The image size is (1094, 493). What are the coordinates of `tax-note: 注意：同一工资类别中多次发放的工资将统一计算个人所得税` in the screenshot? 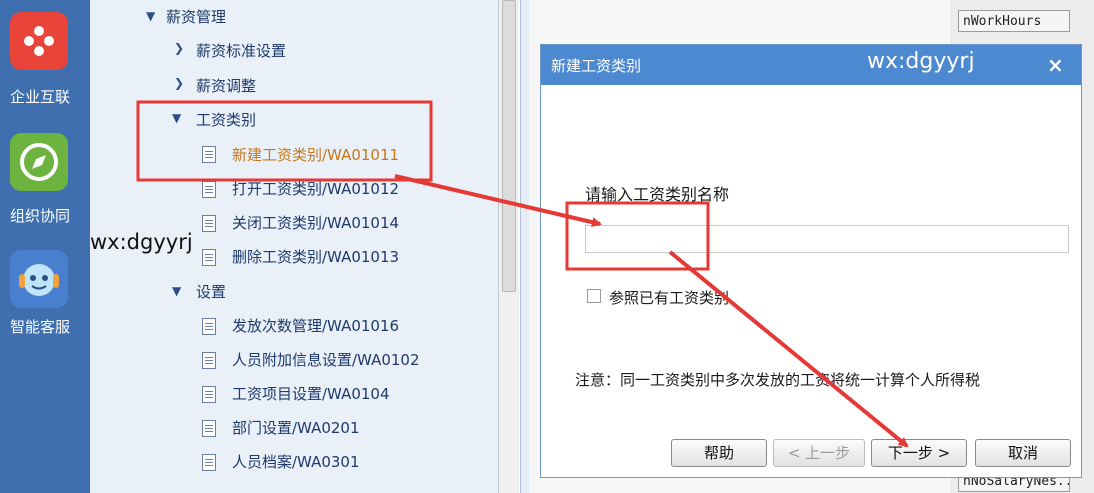 It's located at (778, 380).